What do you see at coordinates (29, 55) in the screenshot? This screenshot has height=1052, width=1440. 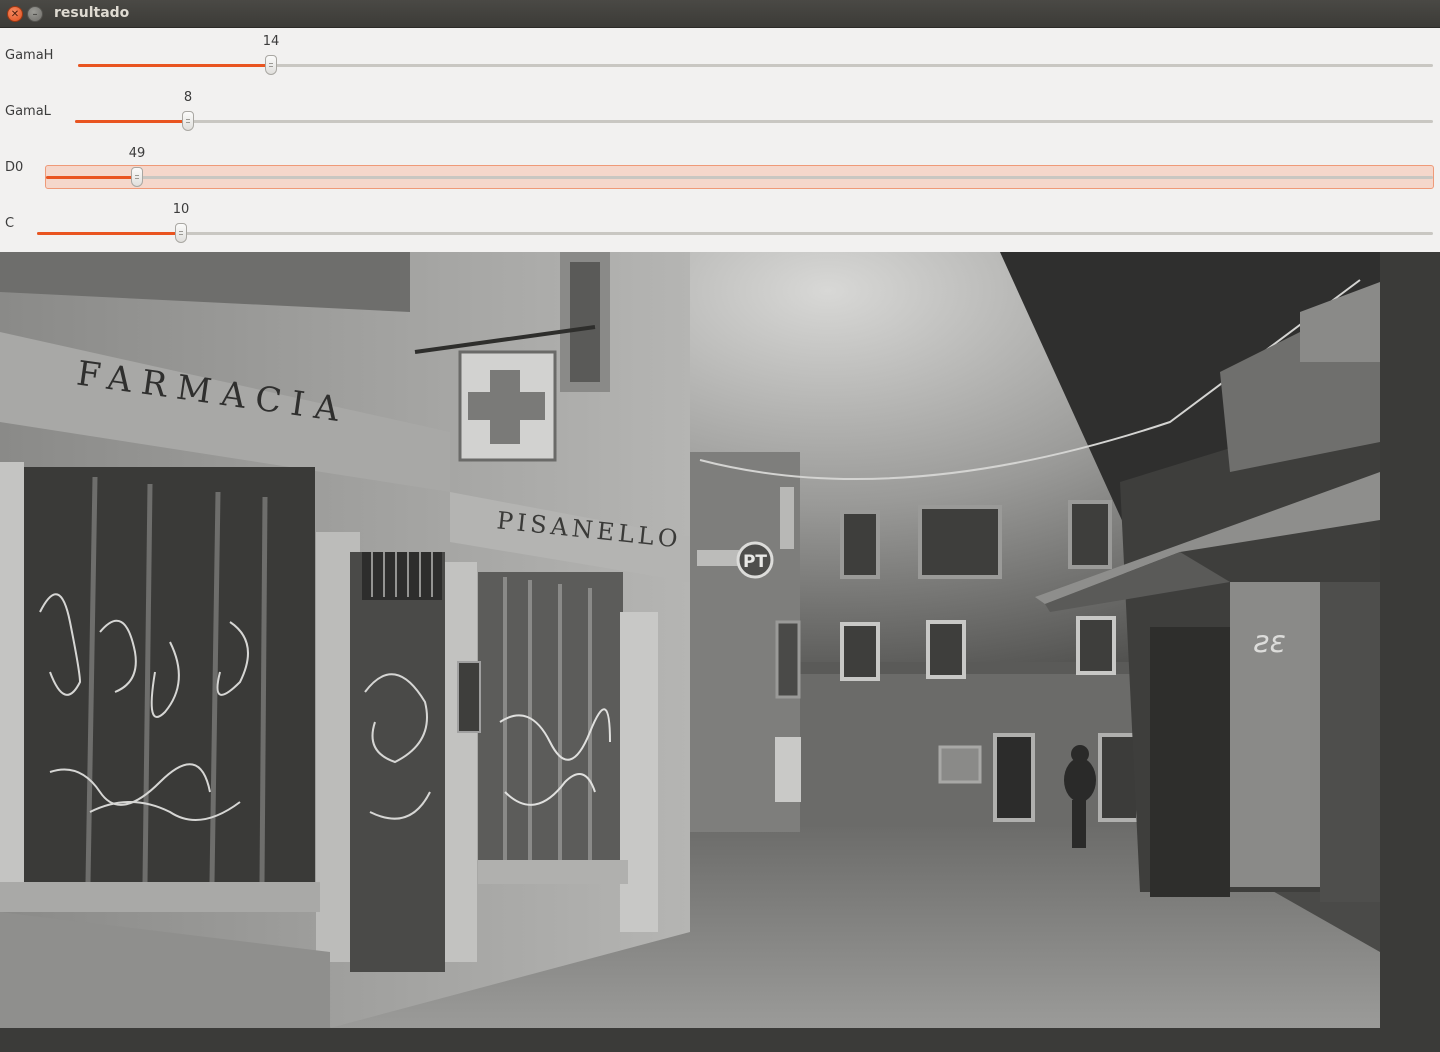 I see `trackbar-label: GamaH` at bounding box center [29, 55].